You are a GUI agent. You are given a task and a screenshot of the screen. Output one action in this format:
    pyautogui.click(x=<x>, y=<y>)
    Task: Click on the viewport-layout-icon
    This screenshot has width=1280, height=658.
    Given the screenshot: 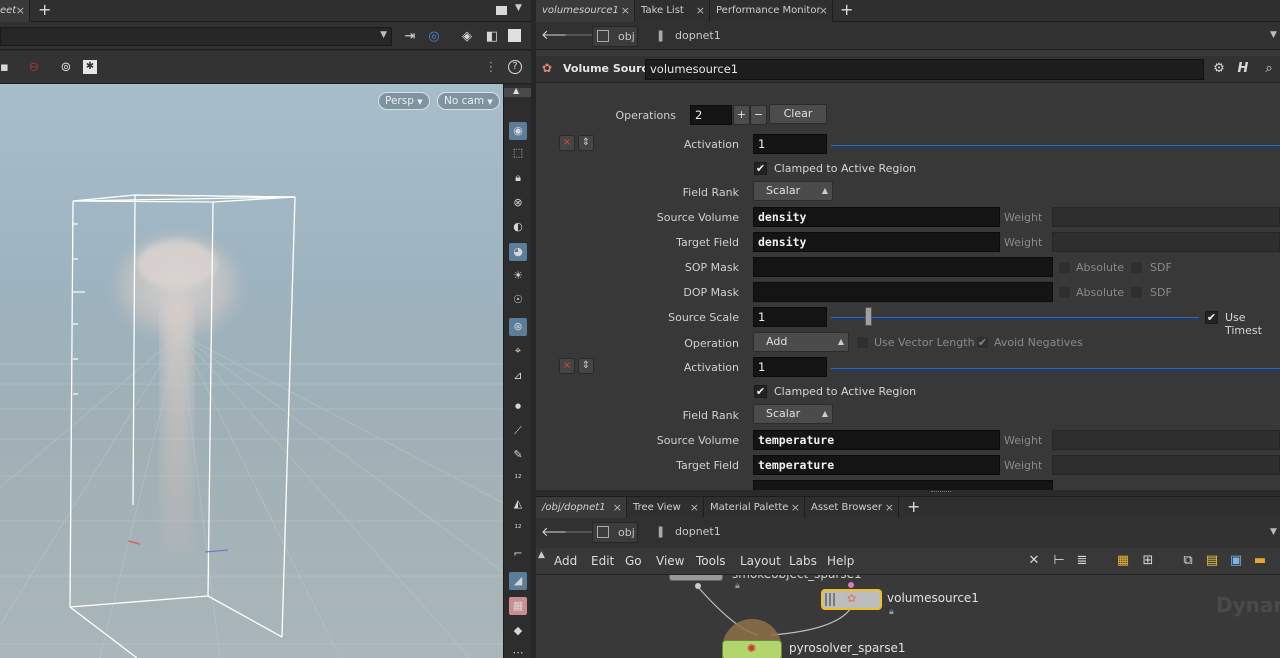 What is the action you would take?
    pyautogui.click(x=514, y=35)
    